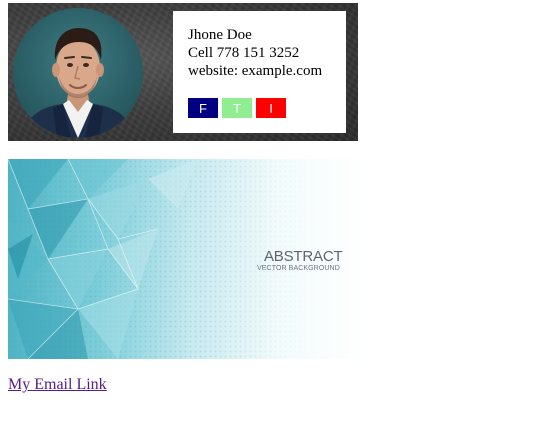 This screenshot has width=550, height=426. I want to click on facebook-button: F, so click(203, 108).